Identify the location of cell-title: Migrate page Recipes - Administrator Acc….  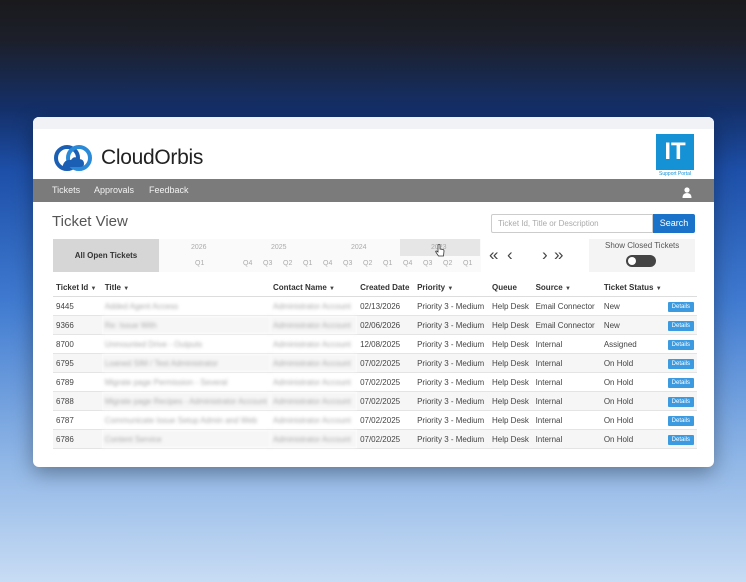
(185, 401).